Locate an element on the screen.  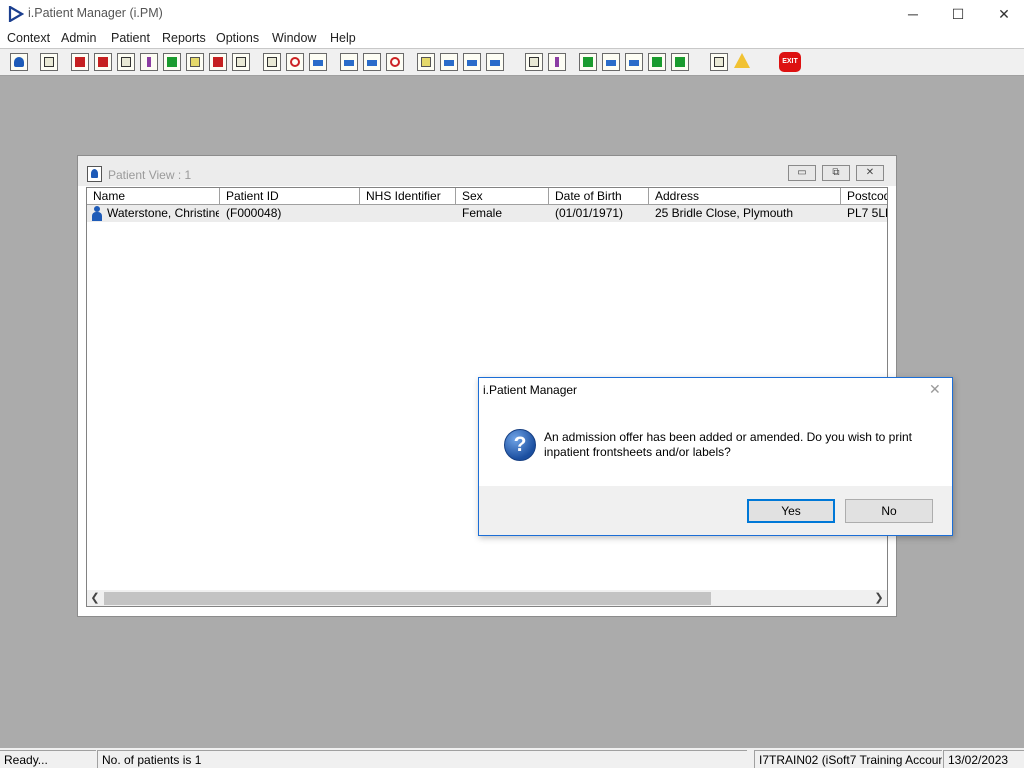
menu-help: Help is located at coordinates (343, 38).